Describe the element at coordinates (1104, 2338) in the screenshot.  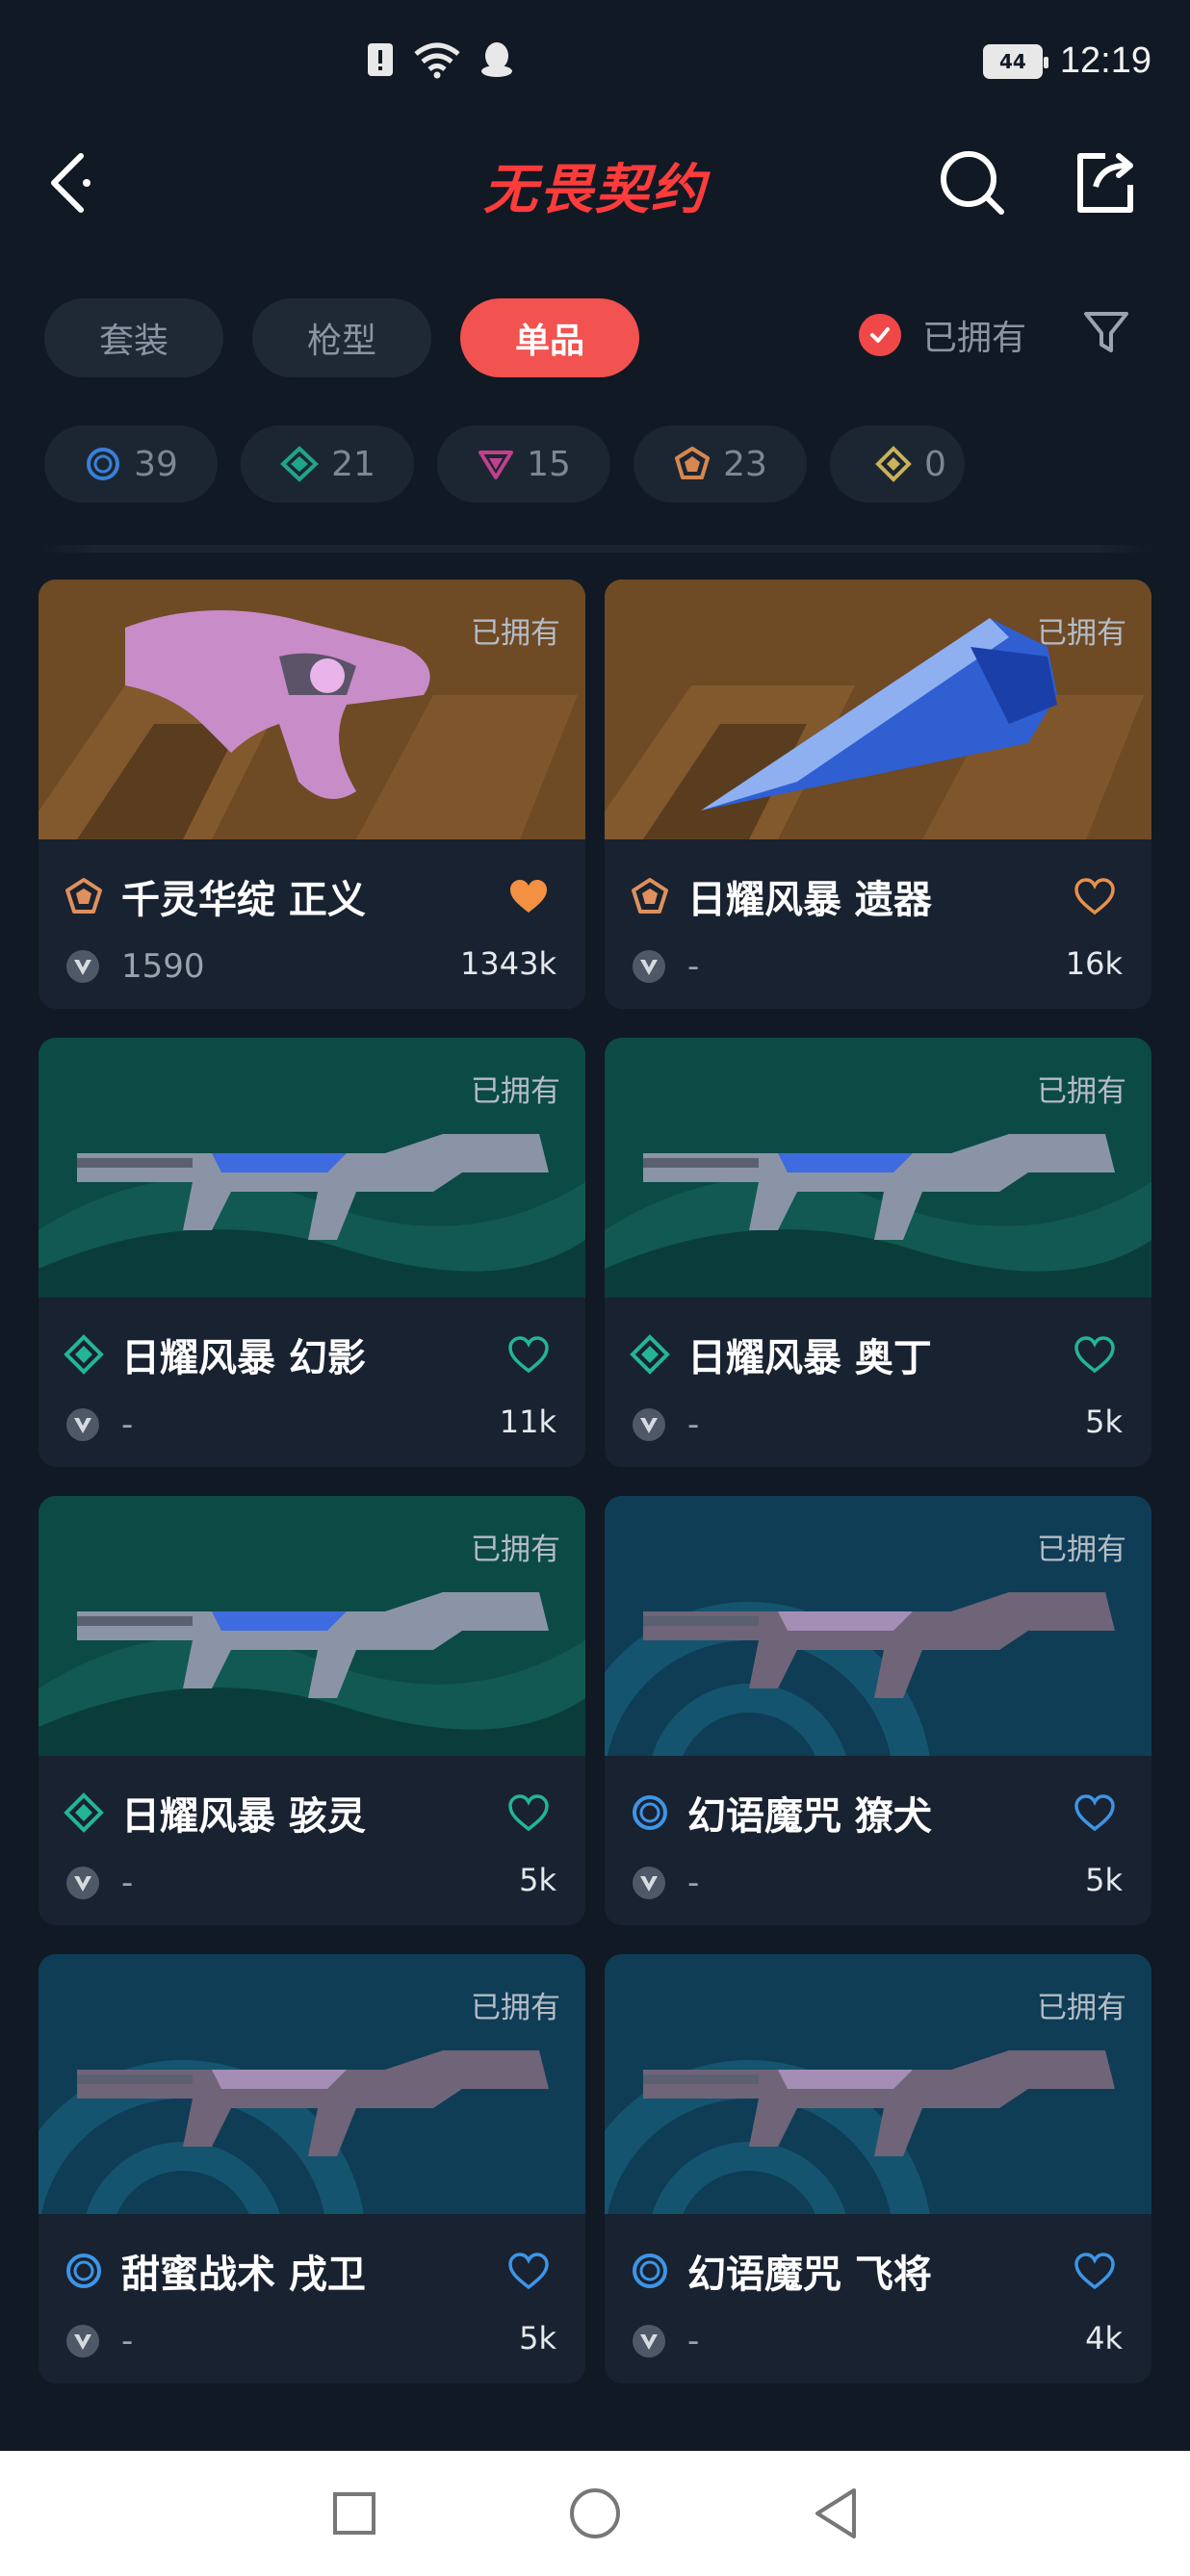
I see `favorite-count: 4k` at that location.